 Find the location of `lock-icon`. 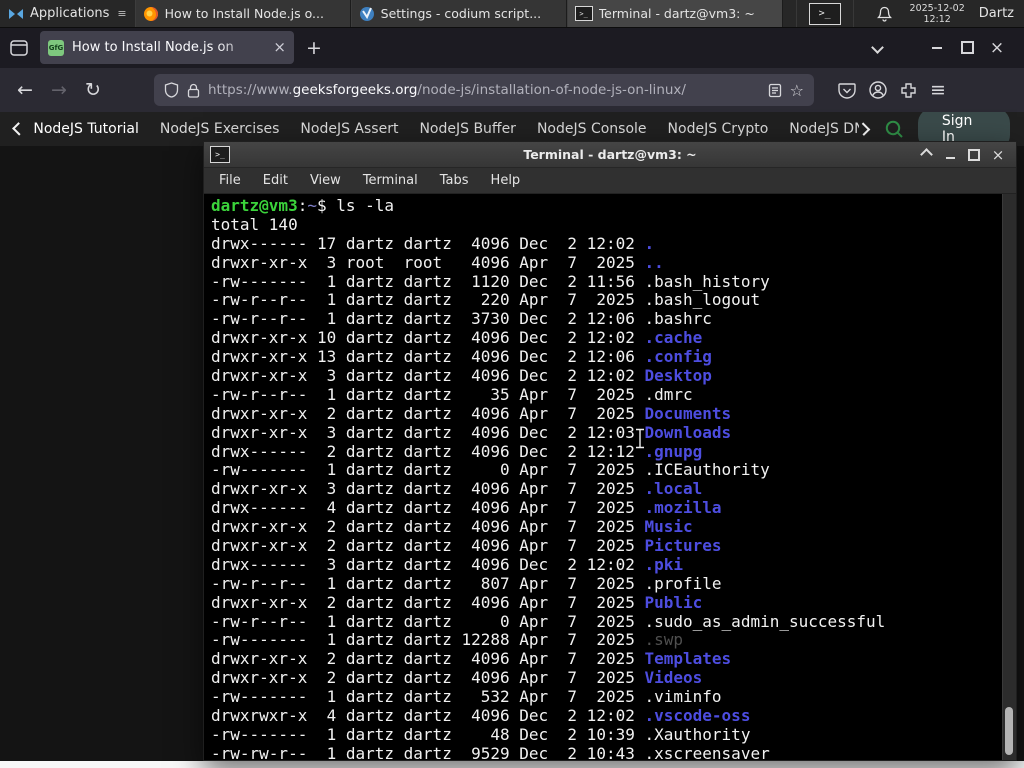

lock-icon is located at coordinates (193, 90).